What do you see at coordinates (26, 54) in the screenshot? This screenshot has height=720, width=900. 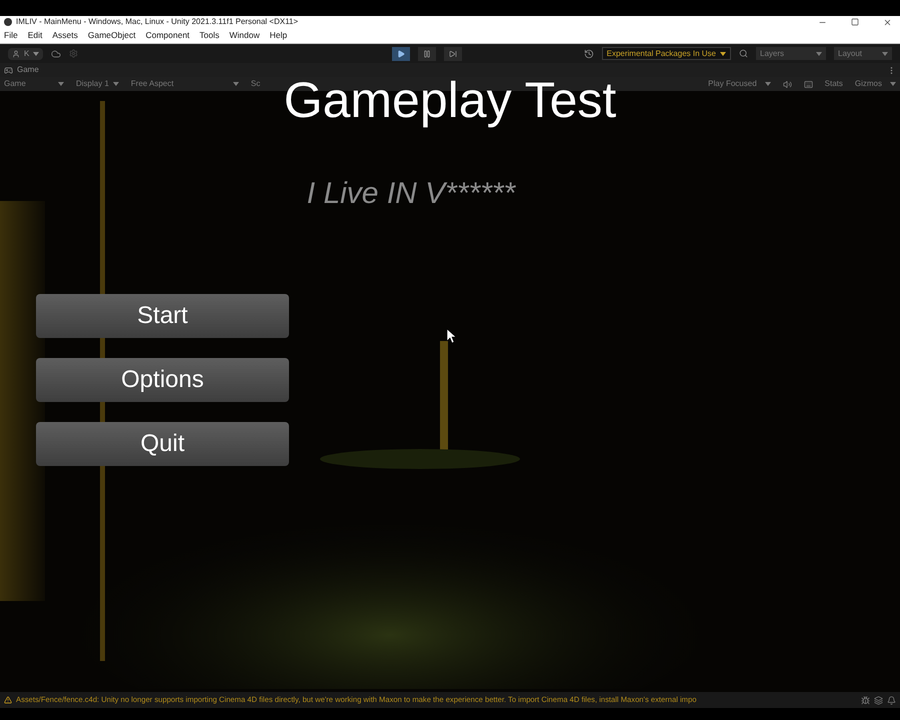 I see `account-dropdown: K` at bounding box center [26, 54].